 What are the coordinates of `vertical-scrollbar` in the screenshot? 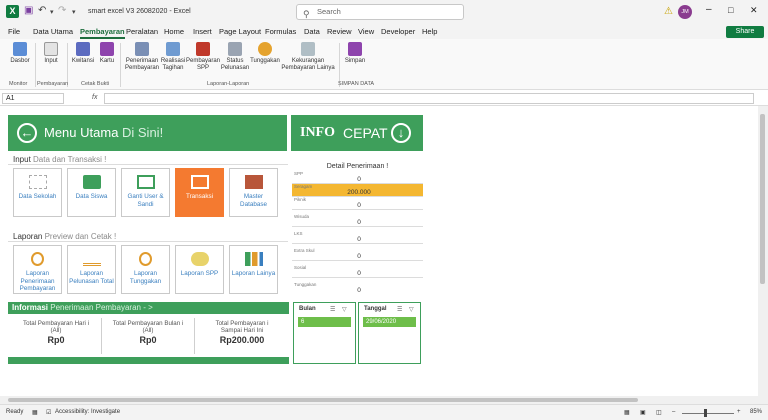 It's located at (763, 251).